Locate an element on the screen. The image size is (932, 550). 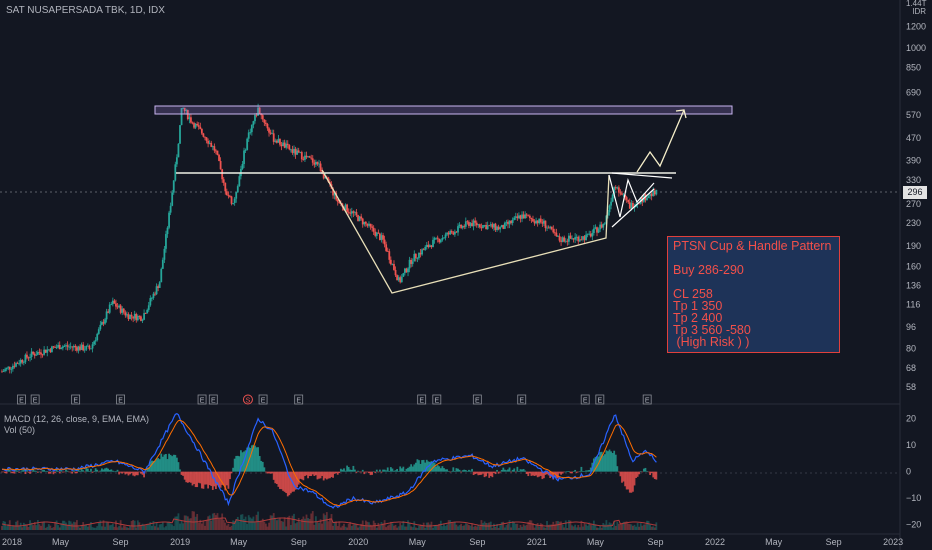
volume-indicator-label: Vol (50) is located at coordinates (19, 430).